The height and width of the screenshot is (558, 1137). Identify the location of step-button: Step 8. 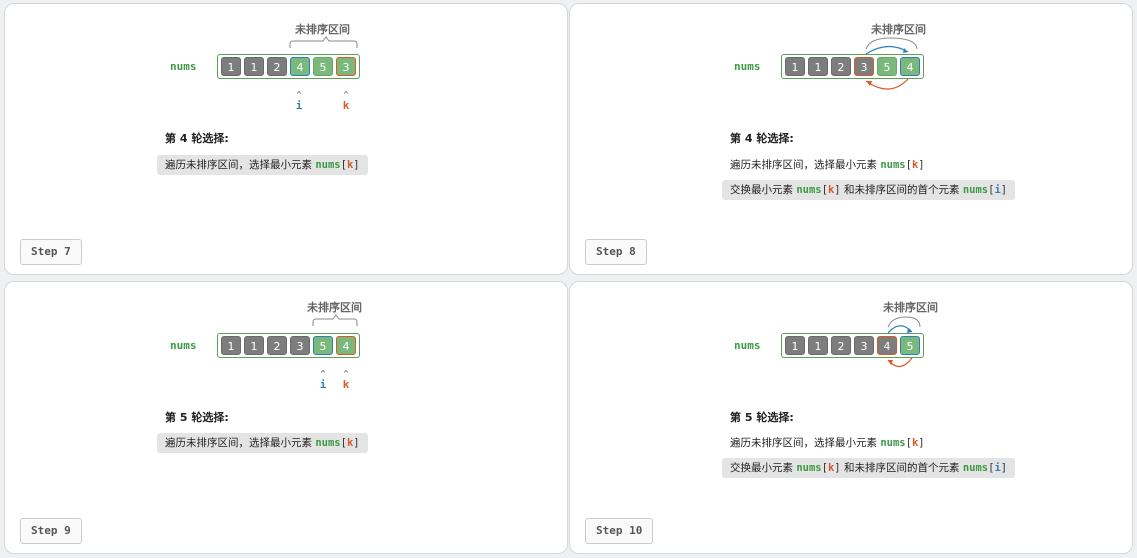
(616, 252).